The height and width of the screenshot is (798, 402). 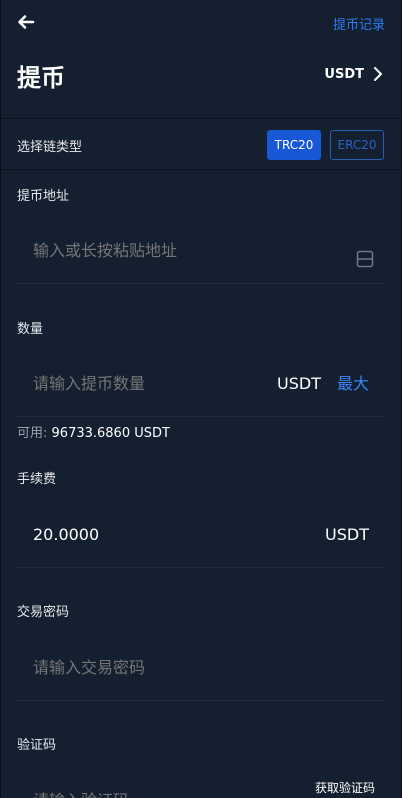 I want to click on amount-row: USDT 最大, so click(x=201, y=384).